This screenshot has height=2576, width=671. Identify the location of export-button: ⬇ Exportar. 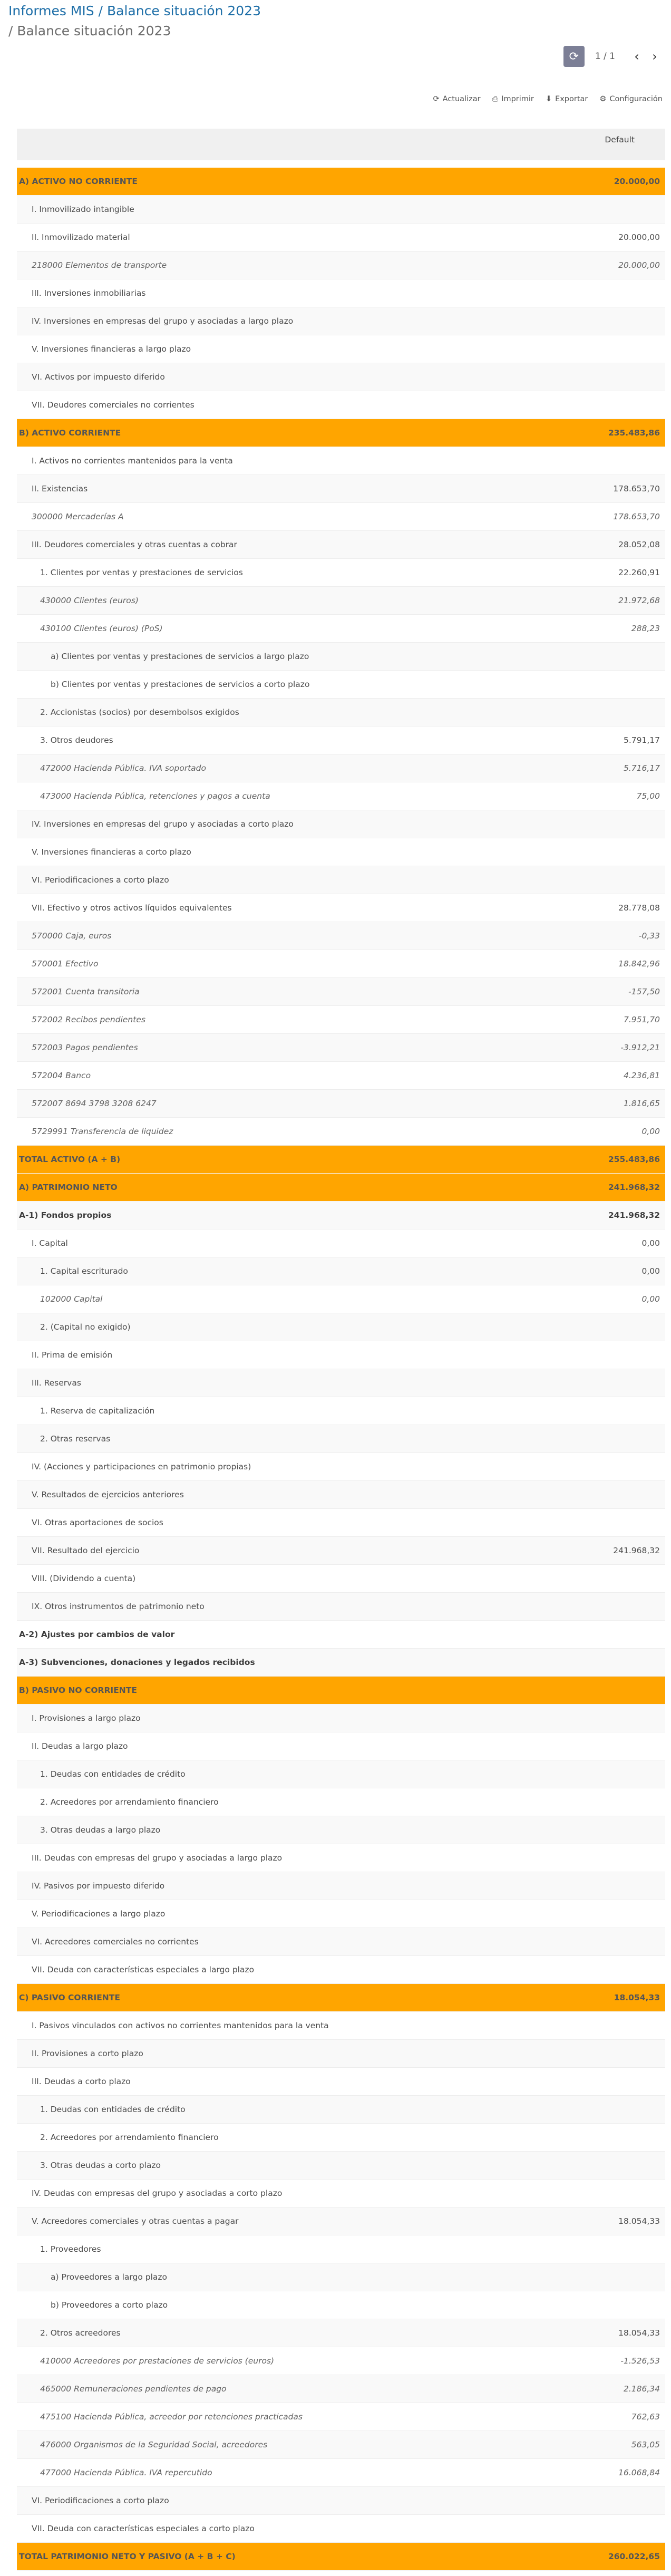
(567, 99).